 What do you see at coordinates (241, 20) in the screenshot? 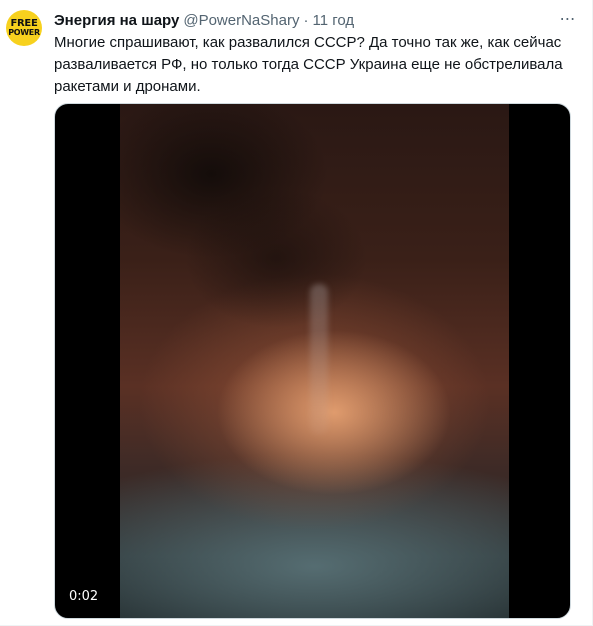
I see `user-handle: @PowerNaShary` at bounding box center [241, 20].